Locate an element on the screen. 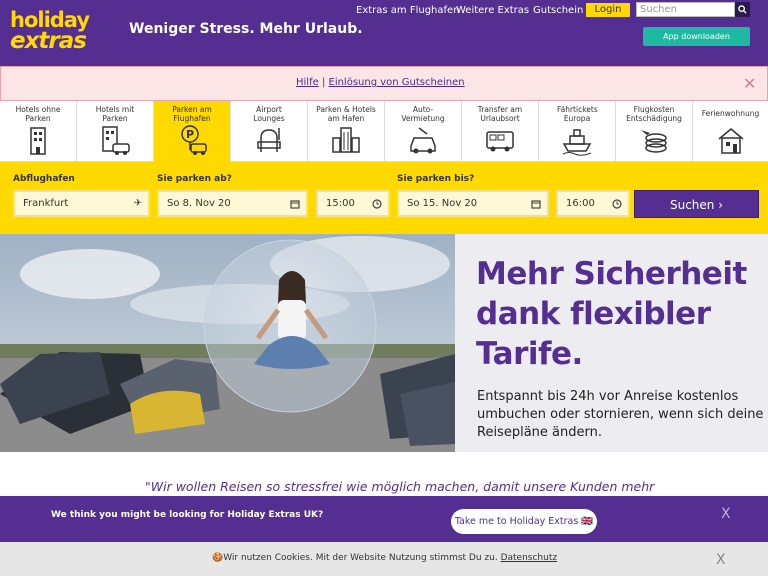 The height and width of the screenshot is (576, 768). car-rental-icon is located at coordinates (423, 140).